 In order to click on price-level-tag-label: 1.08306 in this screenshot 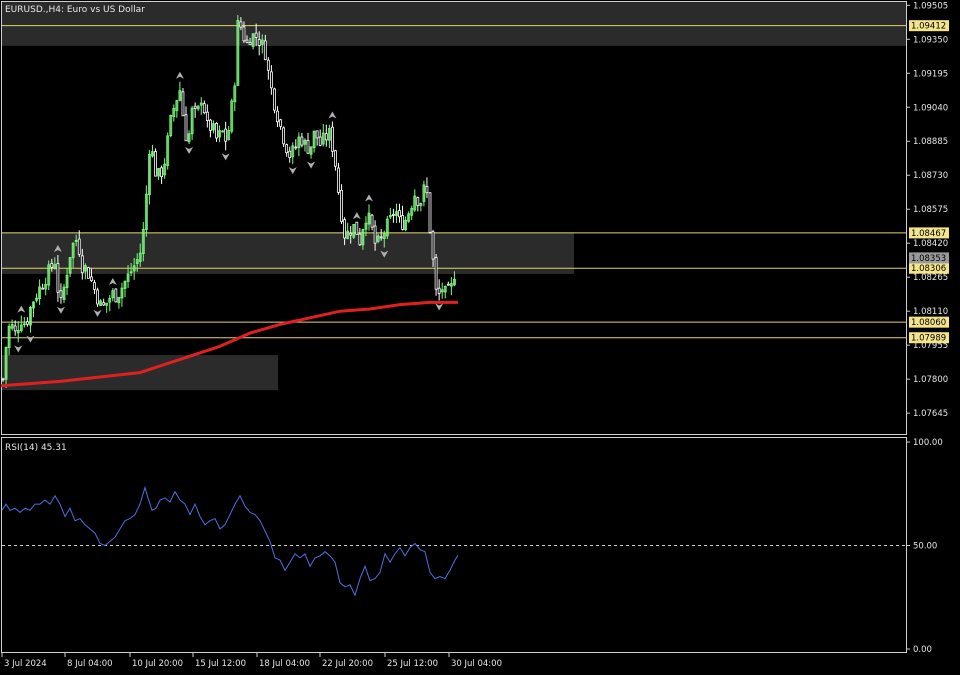, I will do `click(928, 269)`.